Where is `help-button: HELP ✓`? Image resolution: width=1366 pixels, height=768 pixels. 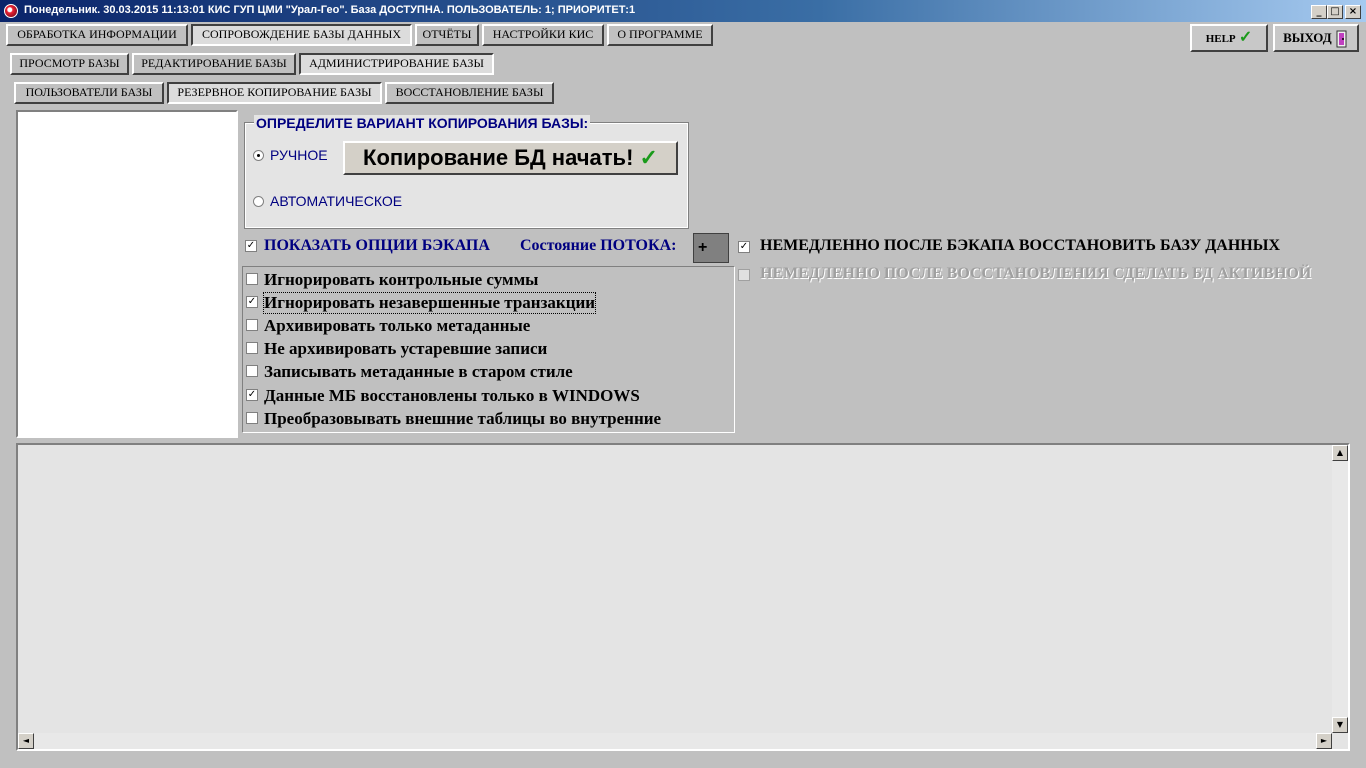 help-button: HELP ✓ is located at coordinates (1229, 38).